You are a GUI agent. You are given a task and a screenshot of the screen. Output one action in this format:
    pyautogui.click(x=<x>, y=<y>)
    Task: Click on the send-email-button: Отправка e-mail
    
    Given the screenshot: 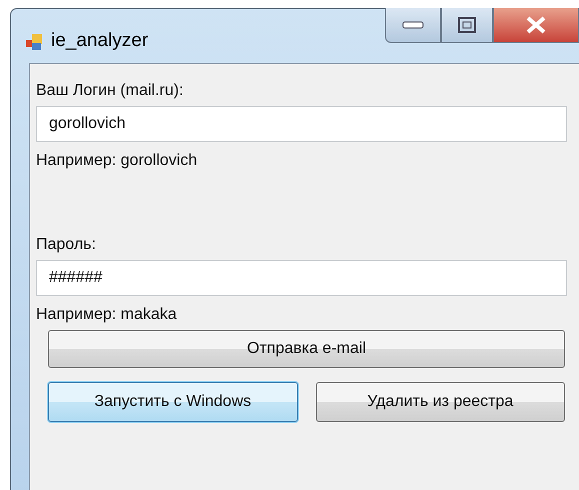 What is the action you would take?
    pyautogui.click(x=306, y=349)
    